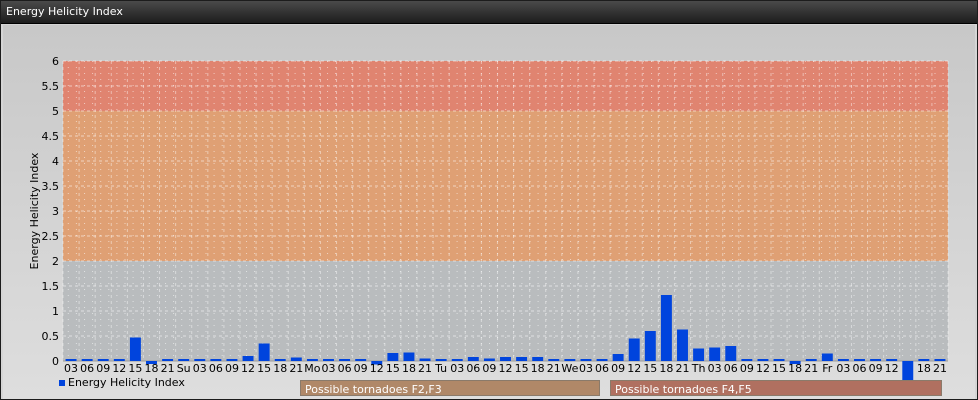  Describe the element at coordinates (554, 368) in the screenshot. I see `x-tick-30: 21` at that location.